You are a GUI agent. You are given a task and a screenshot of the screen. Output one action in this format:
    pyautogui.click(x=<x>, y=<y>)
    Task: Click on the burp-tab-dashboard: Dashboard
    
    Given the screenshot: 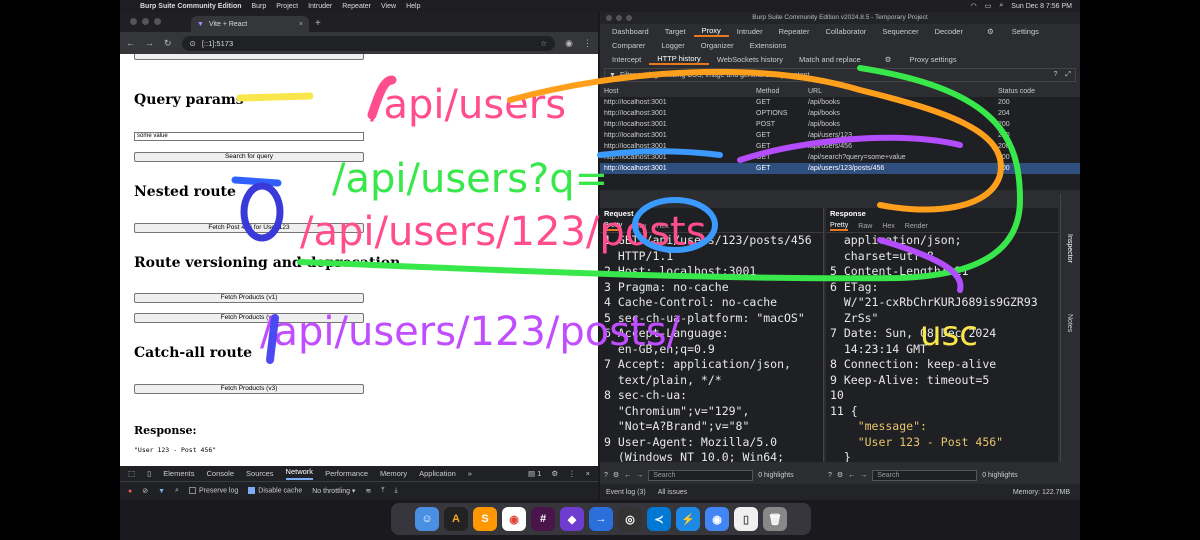 What is the action you would take?
    pyautogui.click(x=630, y=31)
    